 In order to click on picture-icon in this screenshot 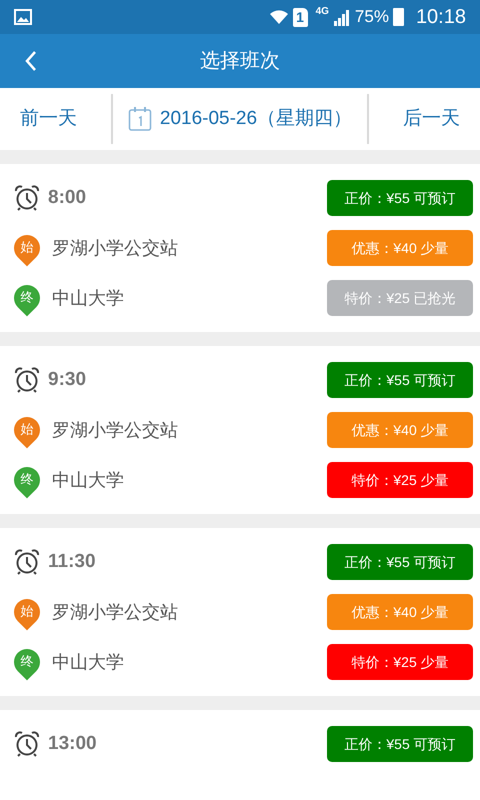, I will do `click(23, 17)`.